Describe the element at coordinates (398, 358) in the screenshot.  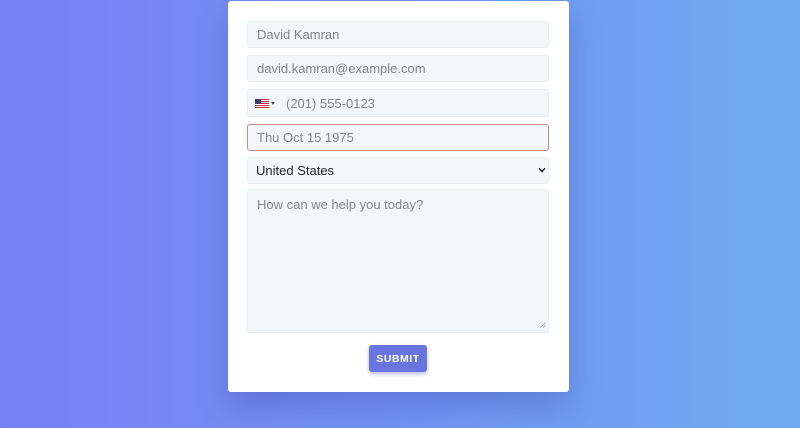
I see `submit-button: SUBMIT` at that location.